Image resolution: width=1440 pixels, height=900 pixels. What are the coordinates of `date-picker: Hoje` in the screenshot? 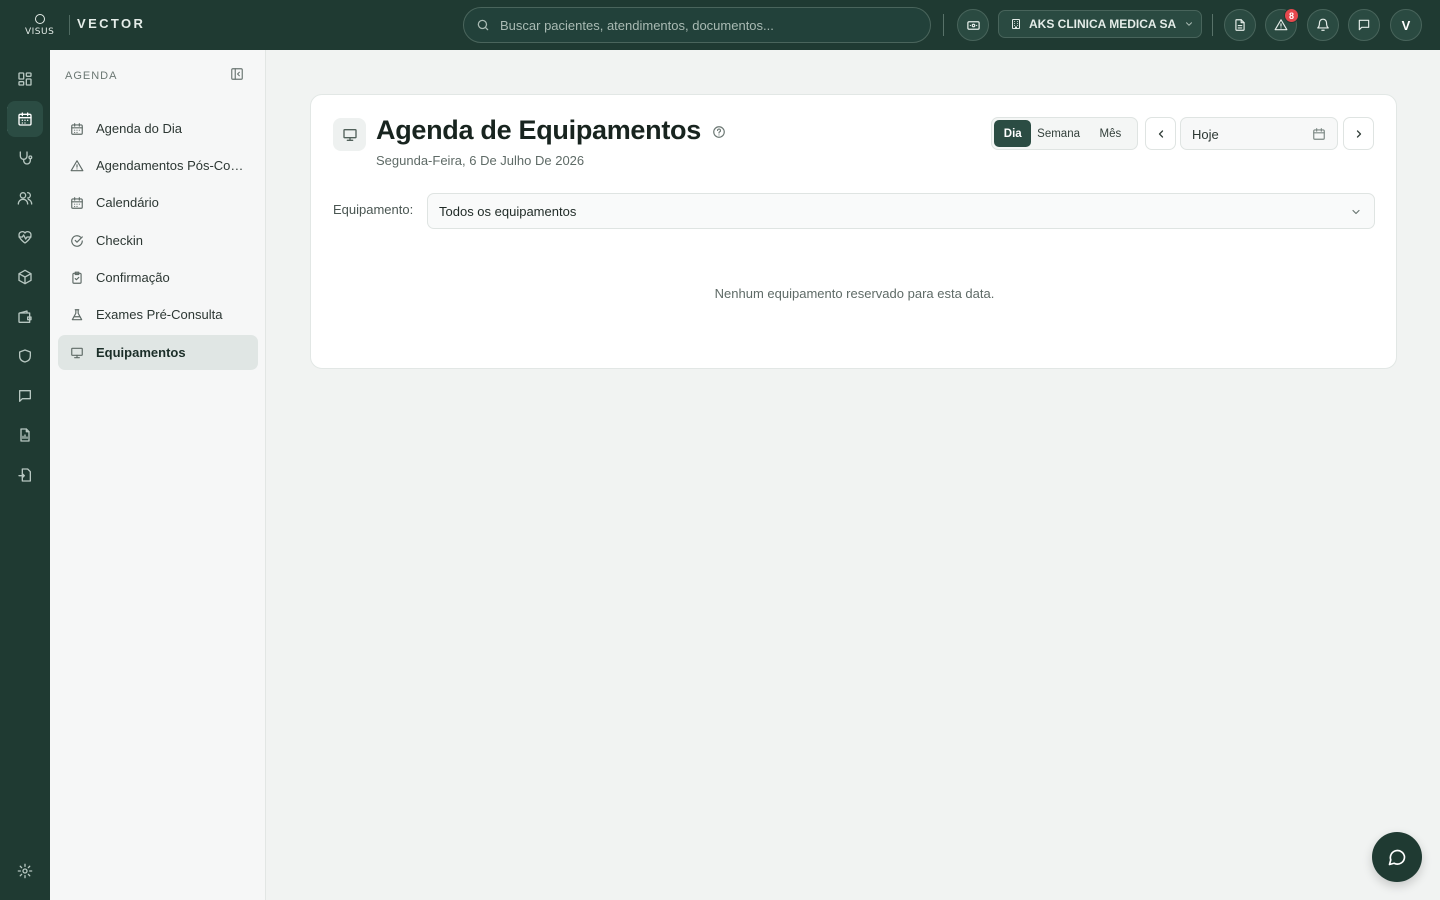 It's located at (1259, 133).